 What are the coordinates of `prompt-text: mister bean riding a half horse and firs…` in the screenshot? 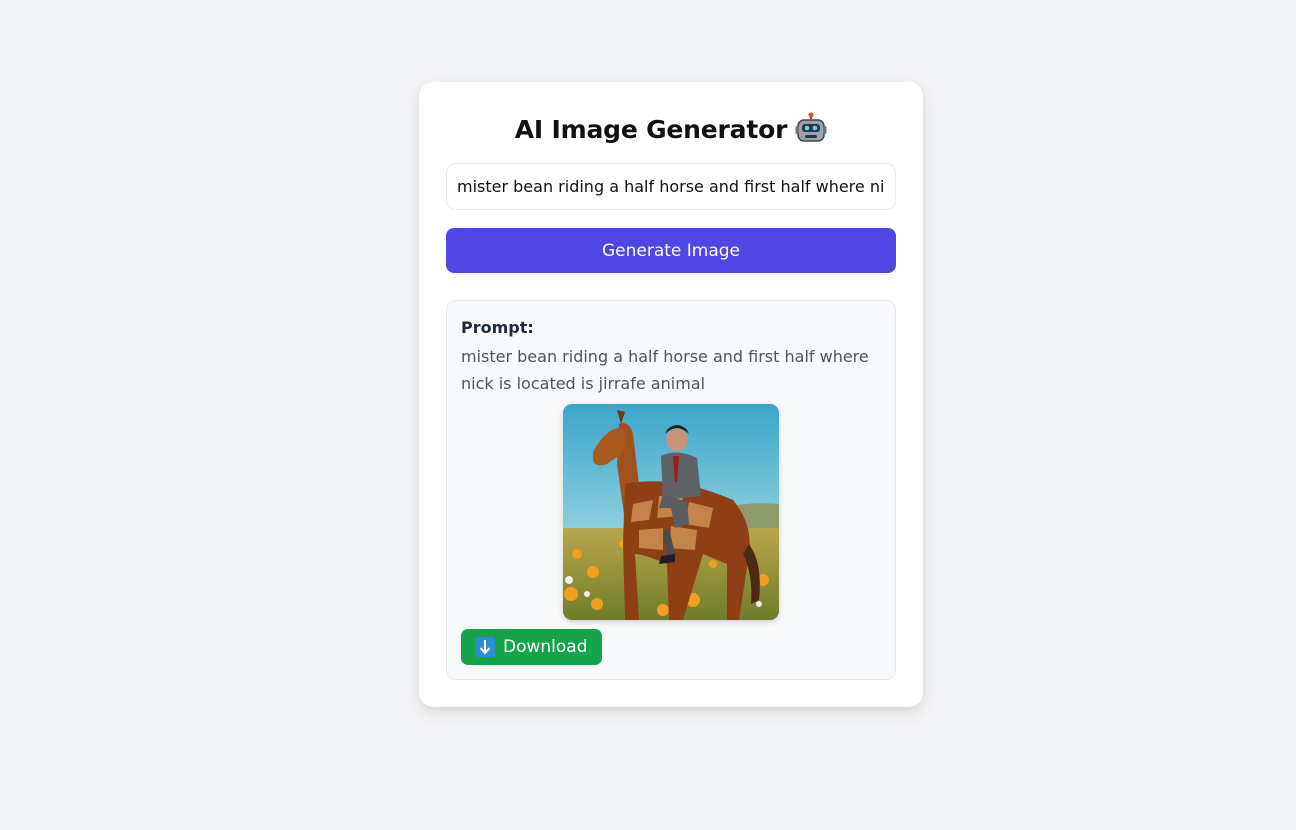 It's located at (665, 370).